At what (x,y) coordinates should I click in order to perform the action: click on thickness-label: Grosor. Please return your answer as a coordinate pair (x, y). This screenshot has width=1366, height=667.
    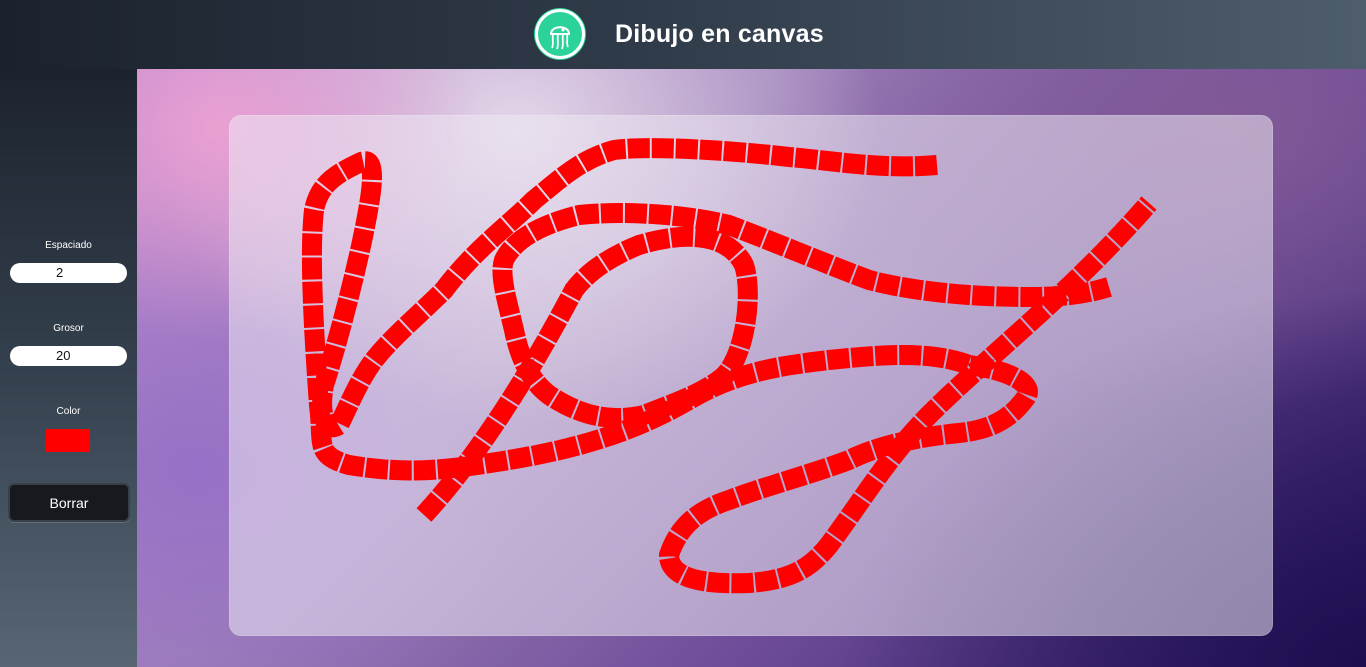
    Looking at the image, I should click on (68, 328).